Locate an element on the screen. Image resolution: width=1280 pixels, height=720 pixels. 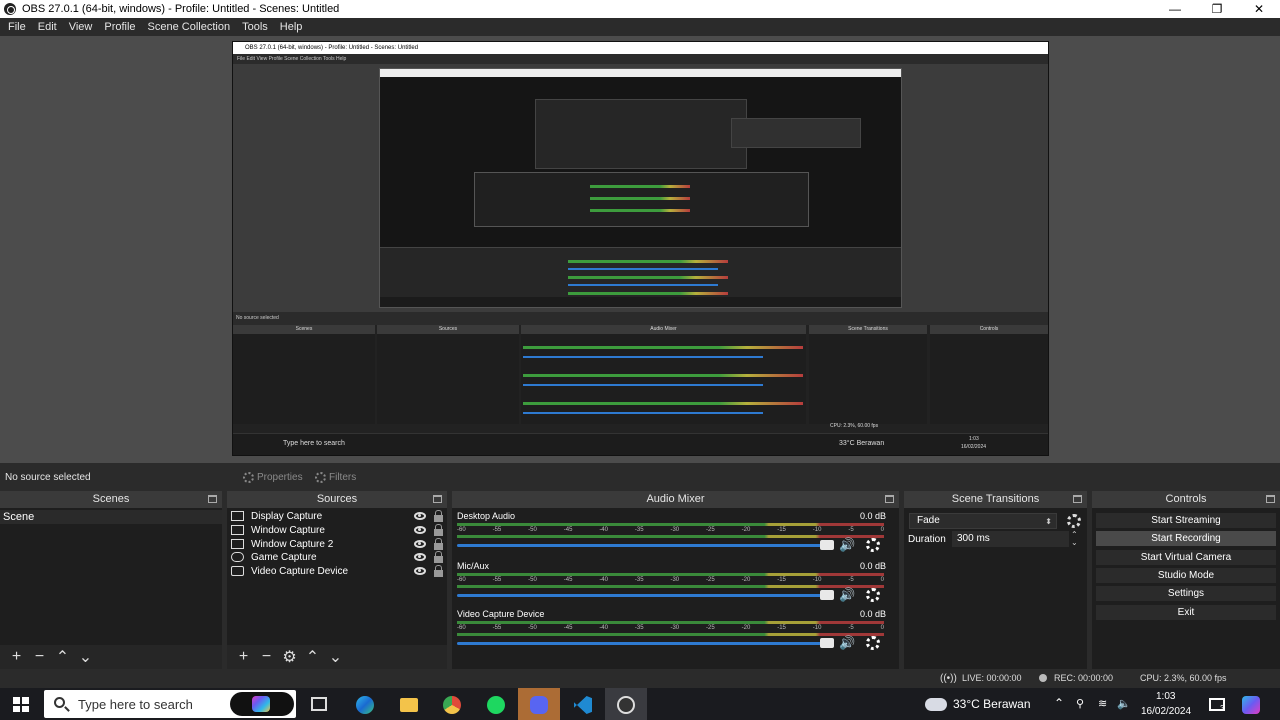
menu-tools: Tools is located at coordinates (255, 27).